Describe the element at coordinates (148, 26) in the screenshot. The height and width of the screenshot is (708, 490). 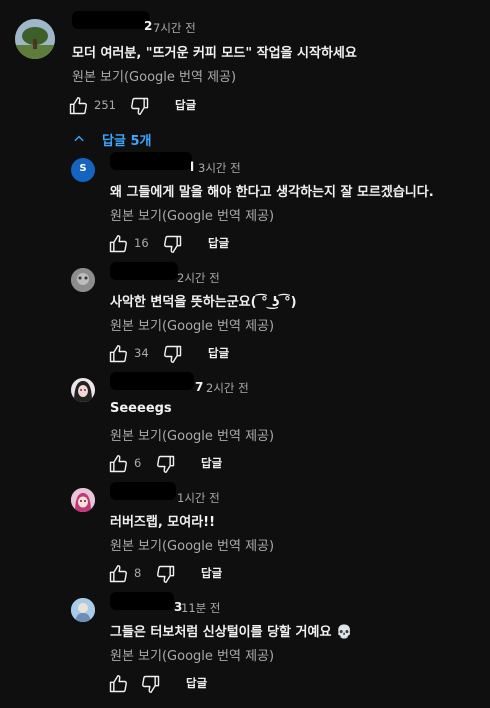
I see `author-name-suffix: 2` at that location.